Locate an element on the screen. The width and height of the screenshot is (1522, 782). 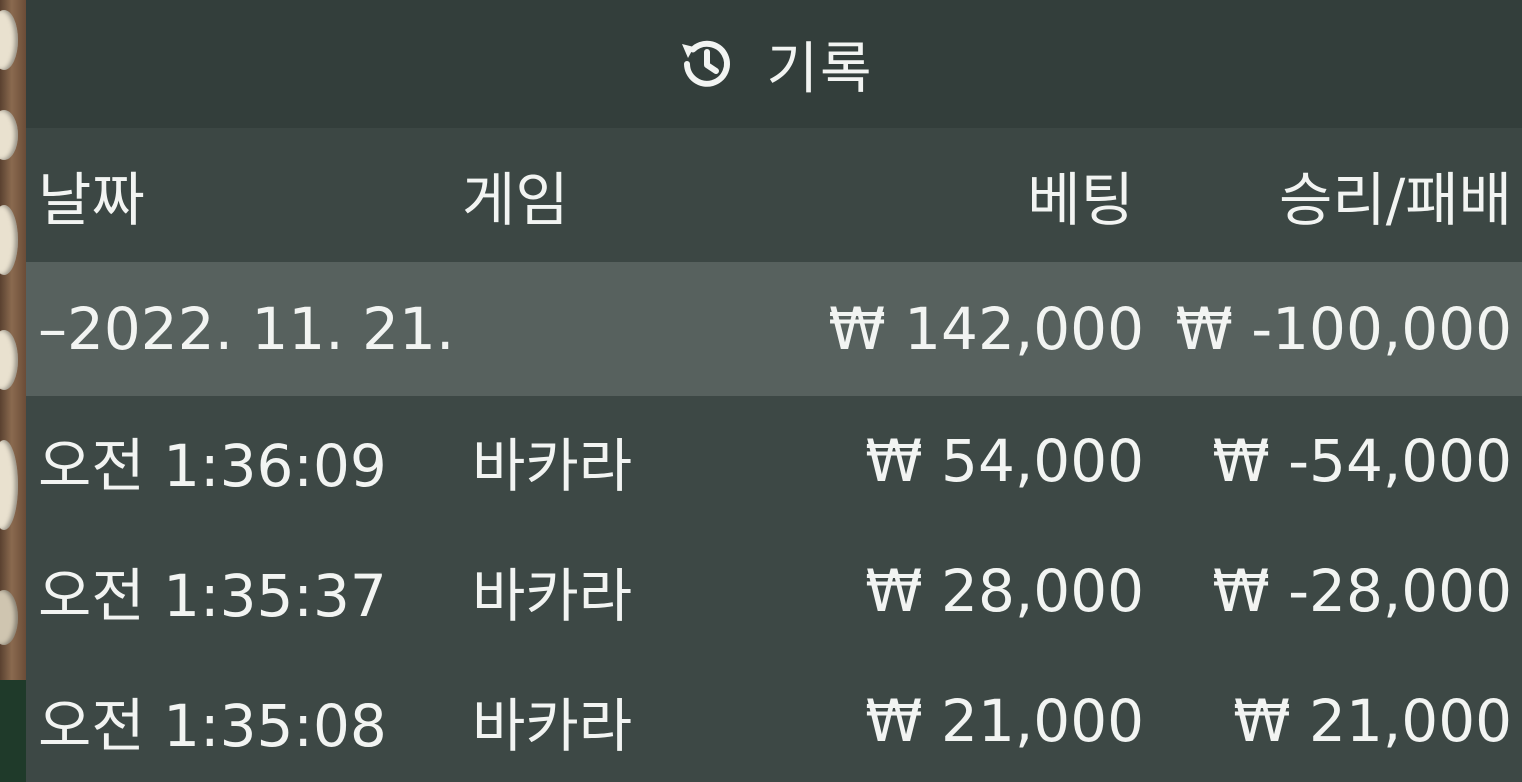
row-bet: ₩ 28,000 is located at coordinates (1004, 591).